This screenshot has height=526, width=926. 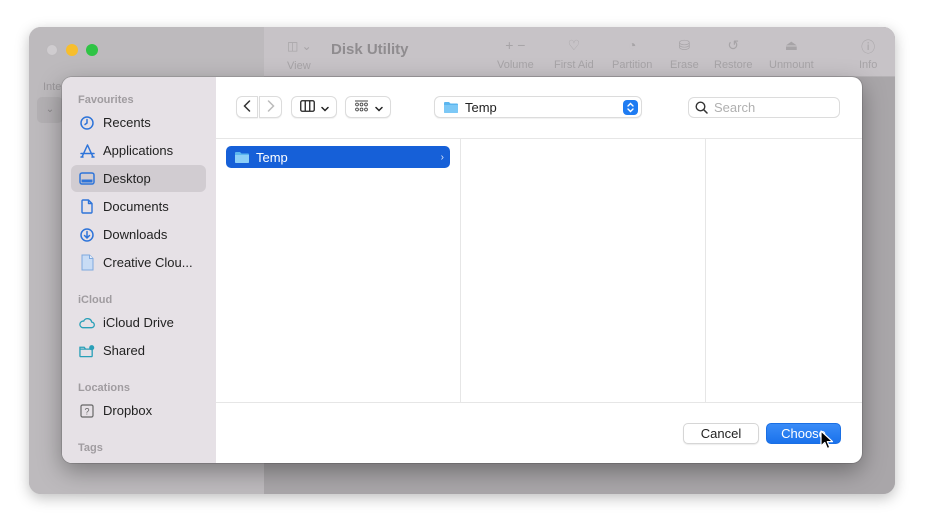 What do you see at coordinates (95, 300) in the screenshot?
I see `section-icloud: iCloud` at bounding box center [95, 300].